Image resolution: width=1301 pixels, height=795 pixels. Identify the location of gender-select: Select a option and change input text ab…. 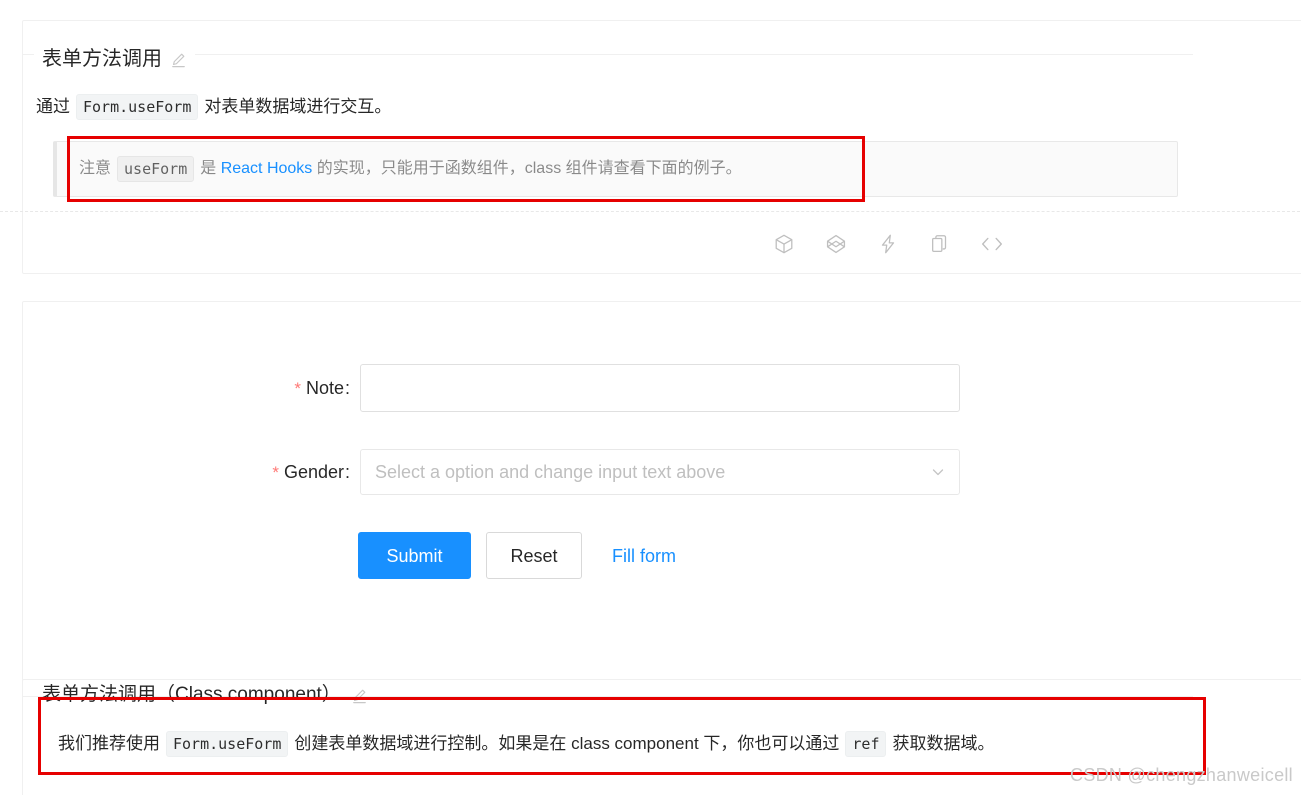
(660, 472).